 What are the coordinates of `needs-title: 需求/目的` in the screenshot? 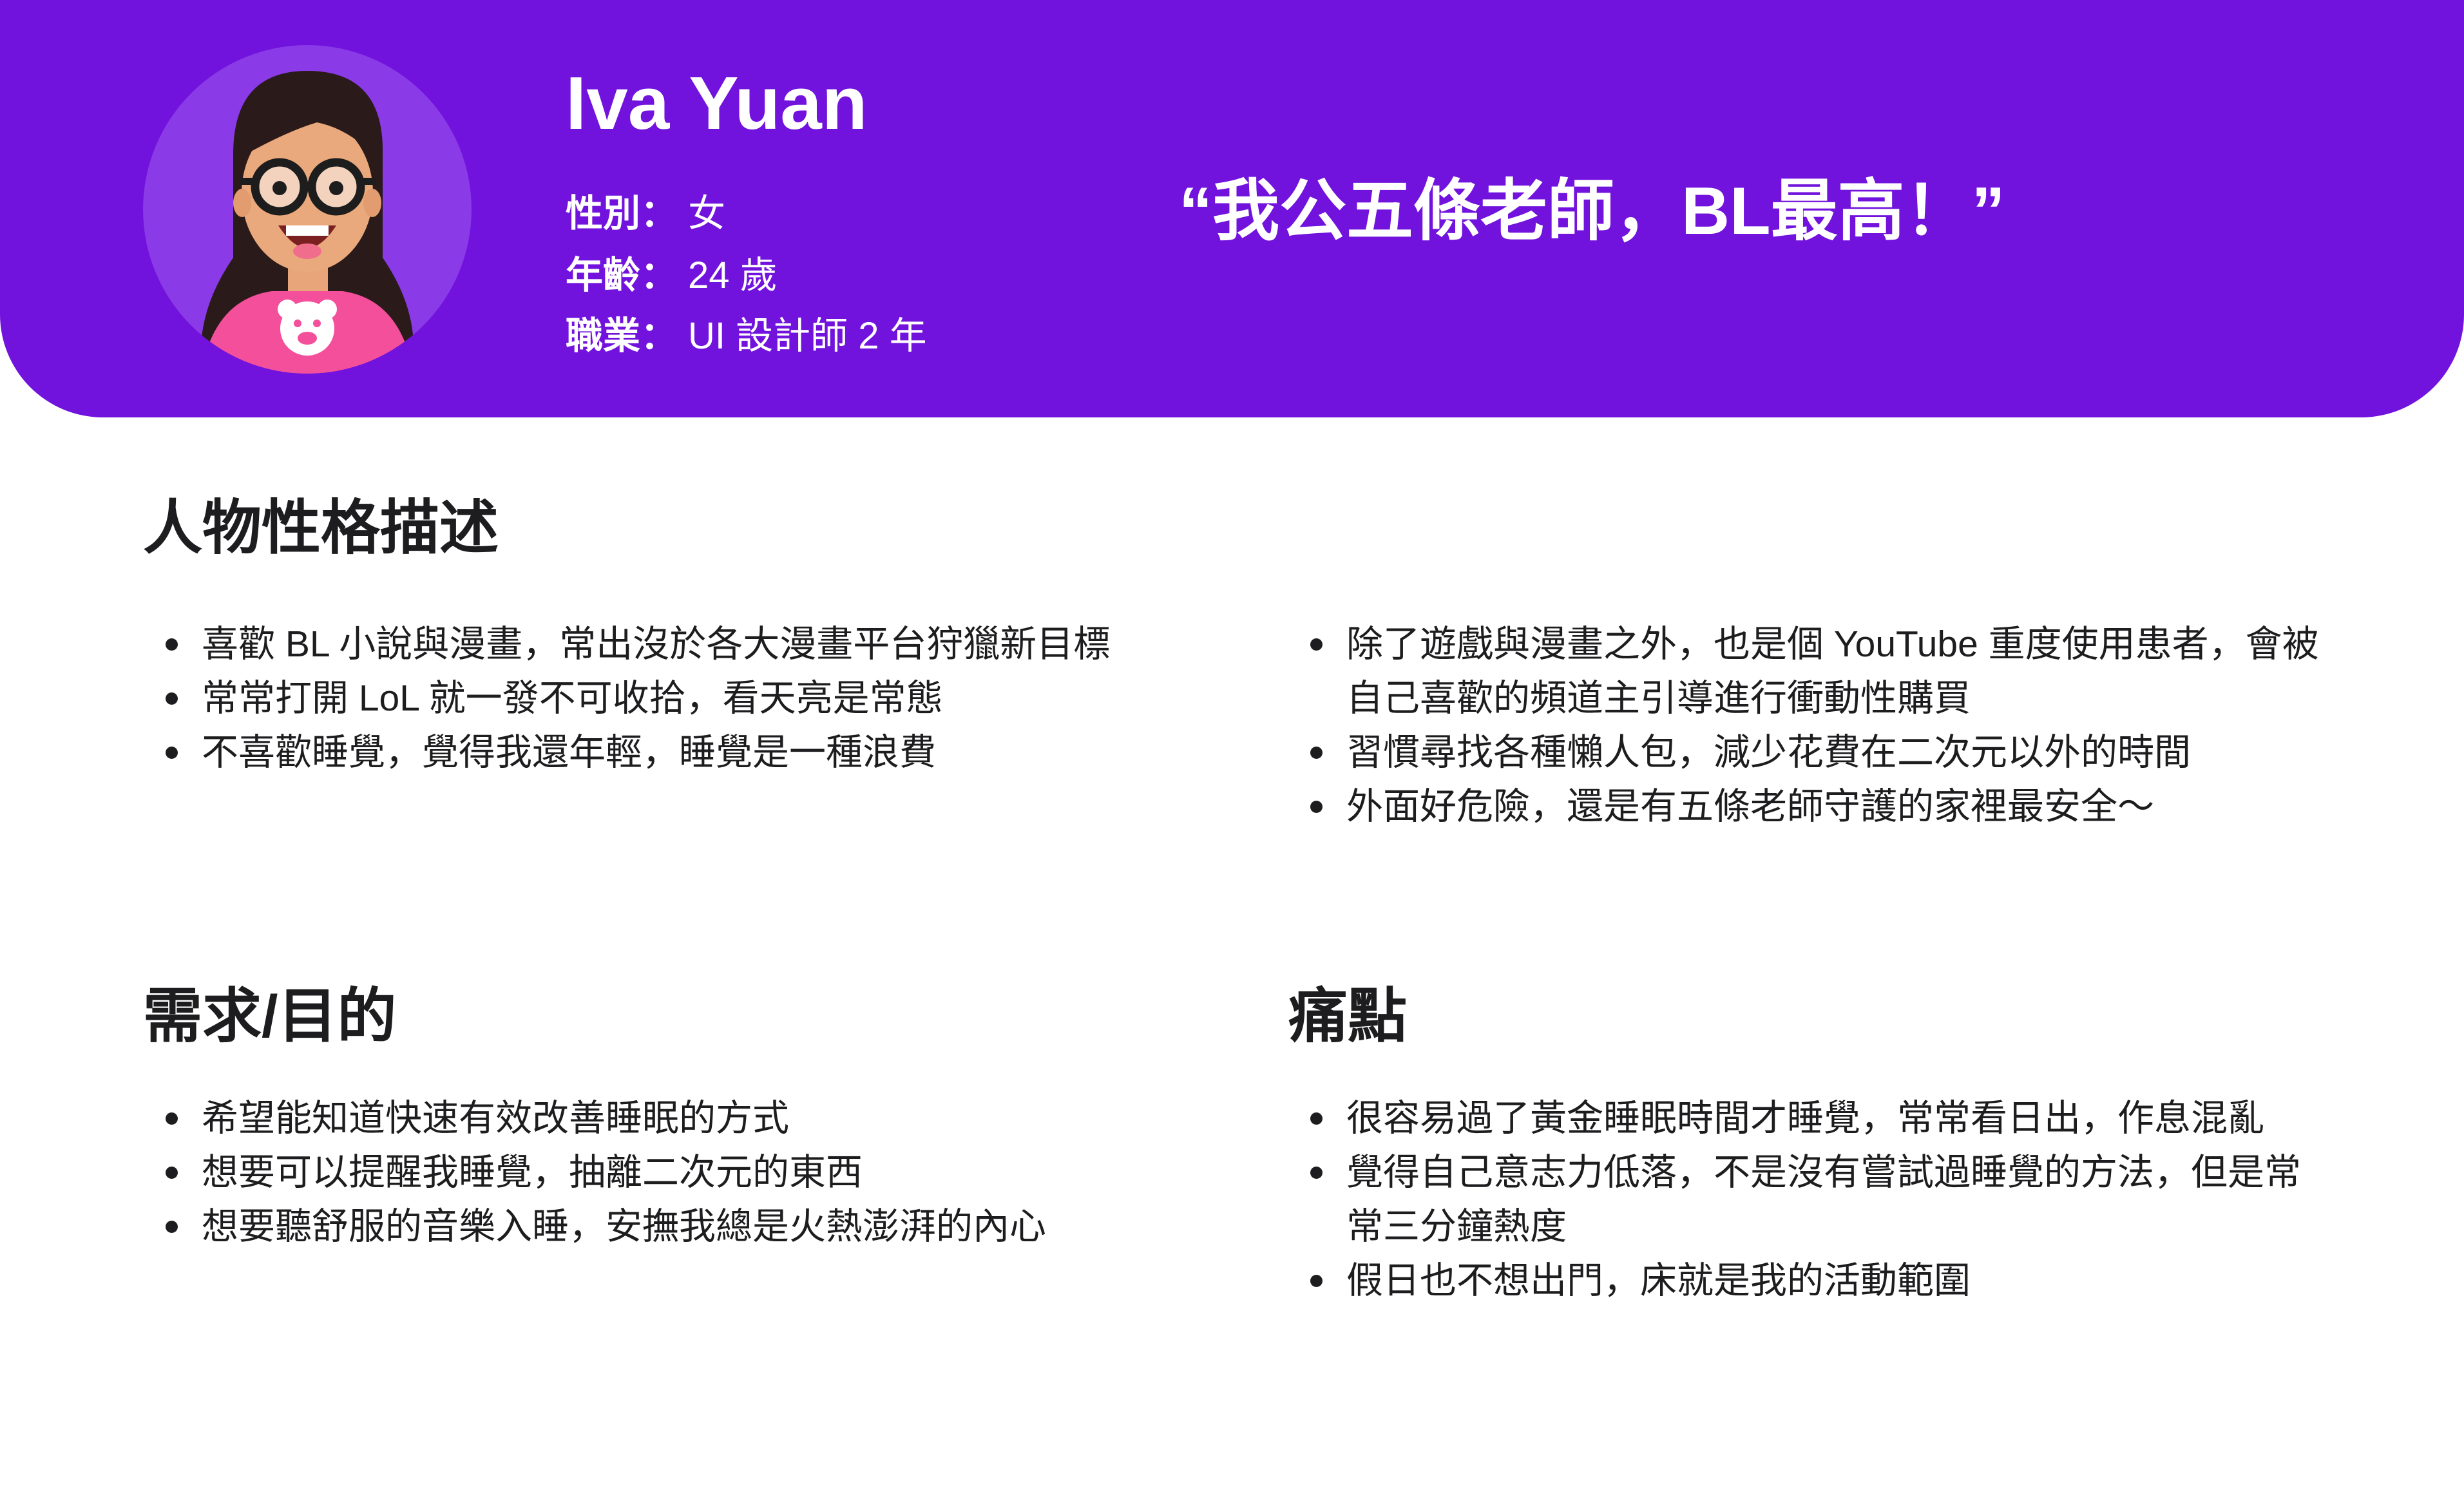 It's located at (270, 1017).